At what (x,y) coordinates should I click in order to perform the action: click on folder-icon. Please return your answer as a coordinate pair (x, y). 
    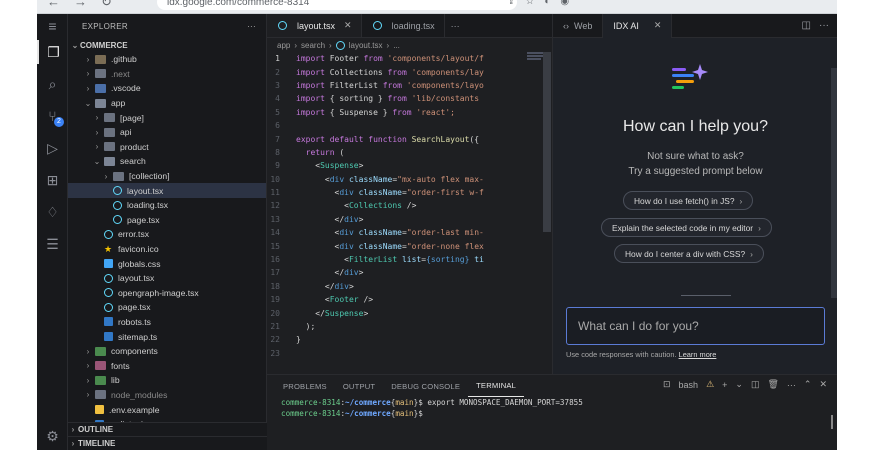
    Looking at the image, I should click on (100, 380).